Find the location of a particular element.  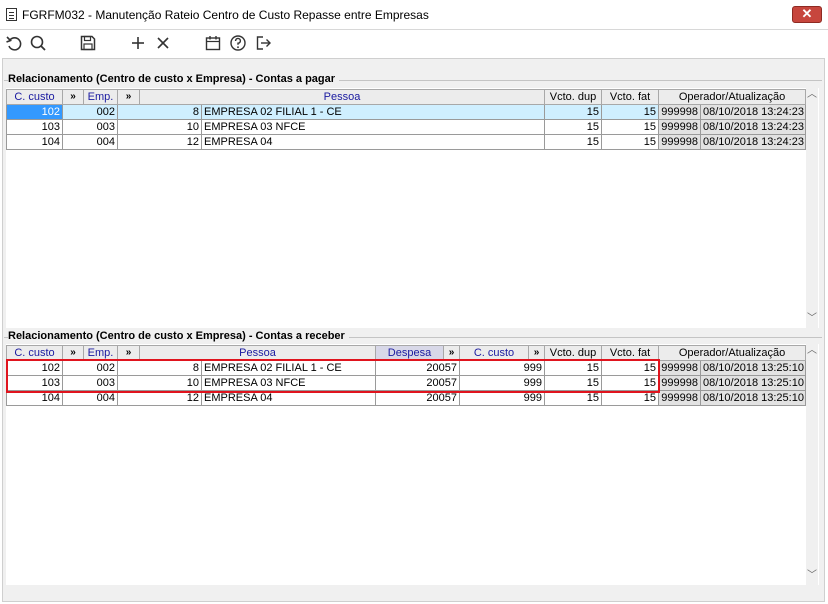

exit-icon is located at coordinates (263, 43).